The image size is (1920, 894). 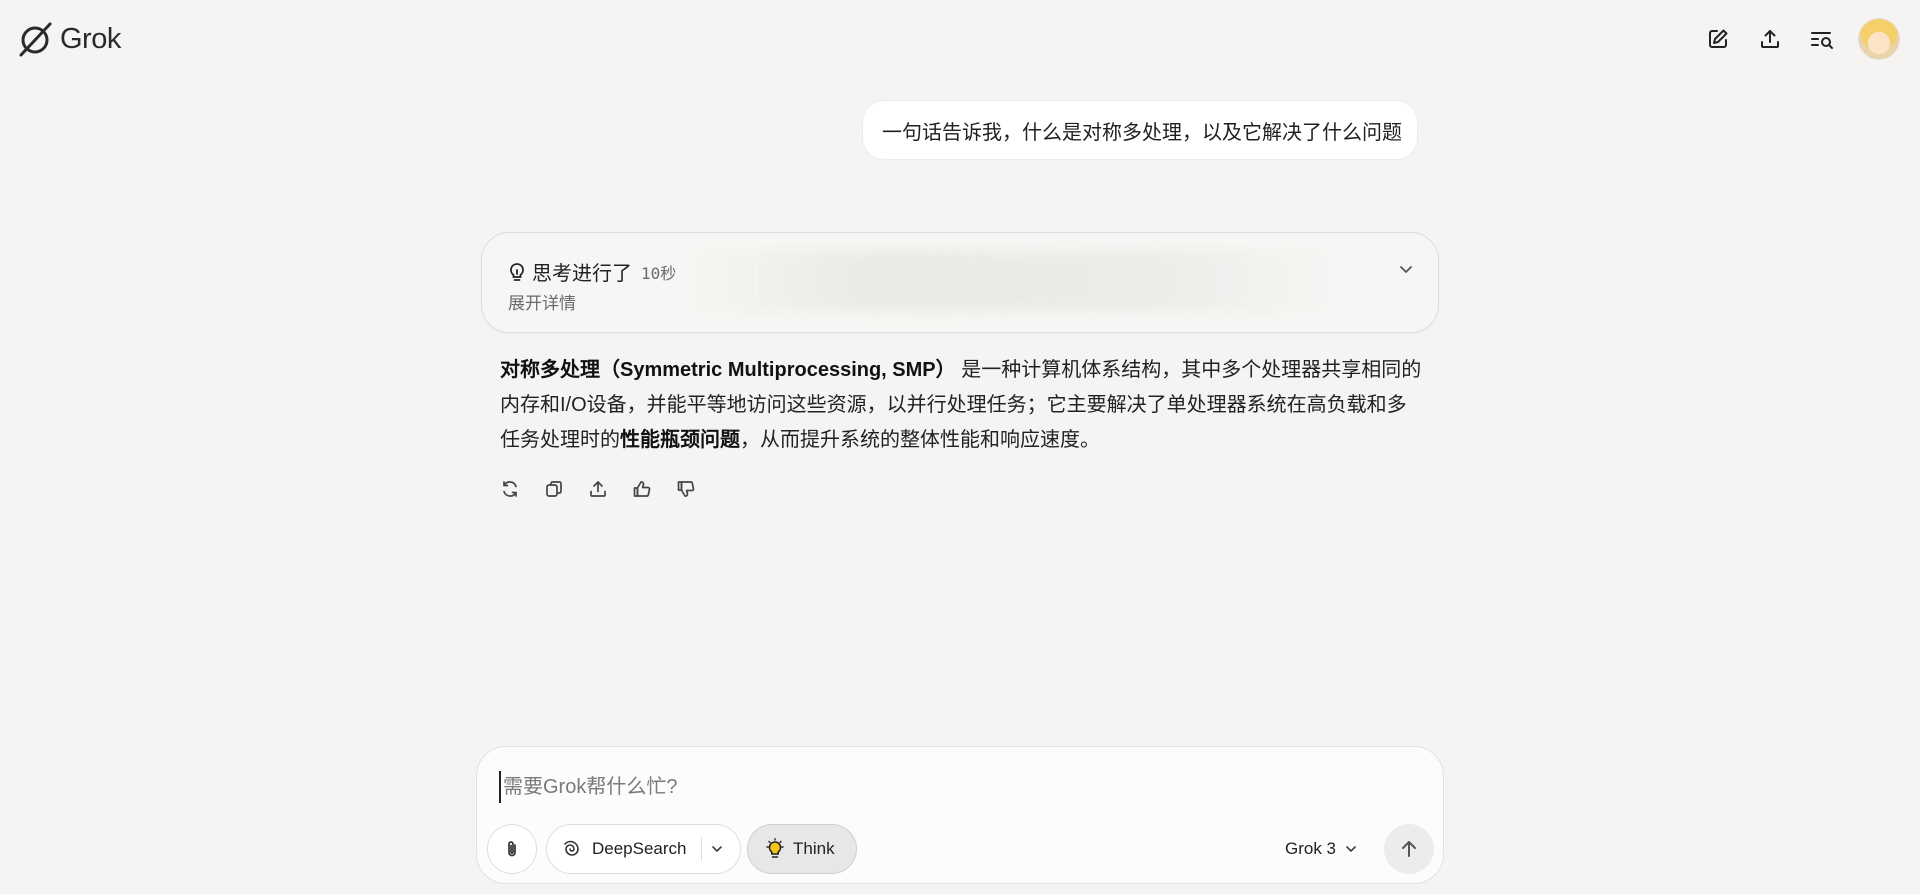 What do you see at coordinates (571, 848) in the screenshot?
I see `deepsearch-icon` at bounding box center [571, 848].